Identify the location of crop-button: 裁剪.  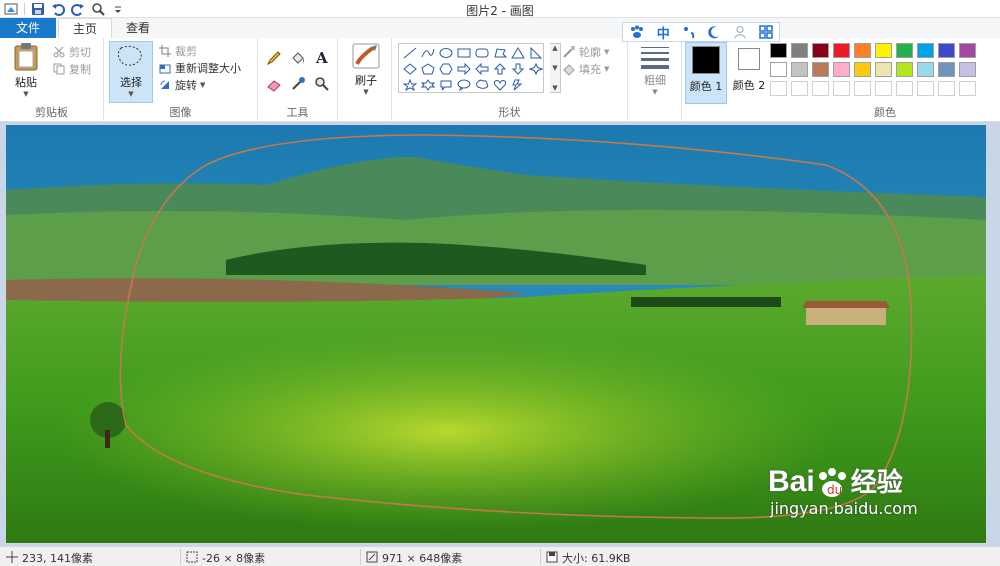
(177, 51).